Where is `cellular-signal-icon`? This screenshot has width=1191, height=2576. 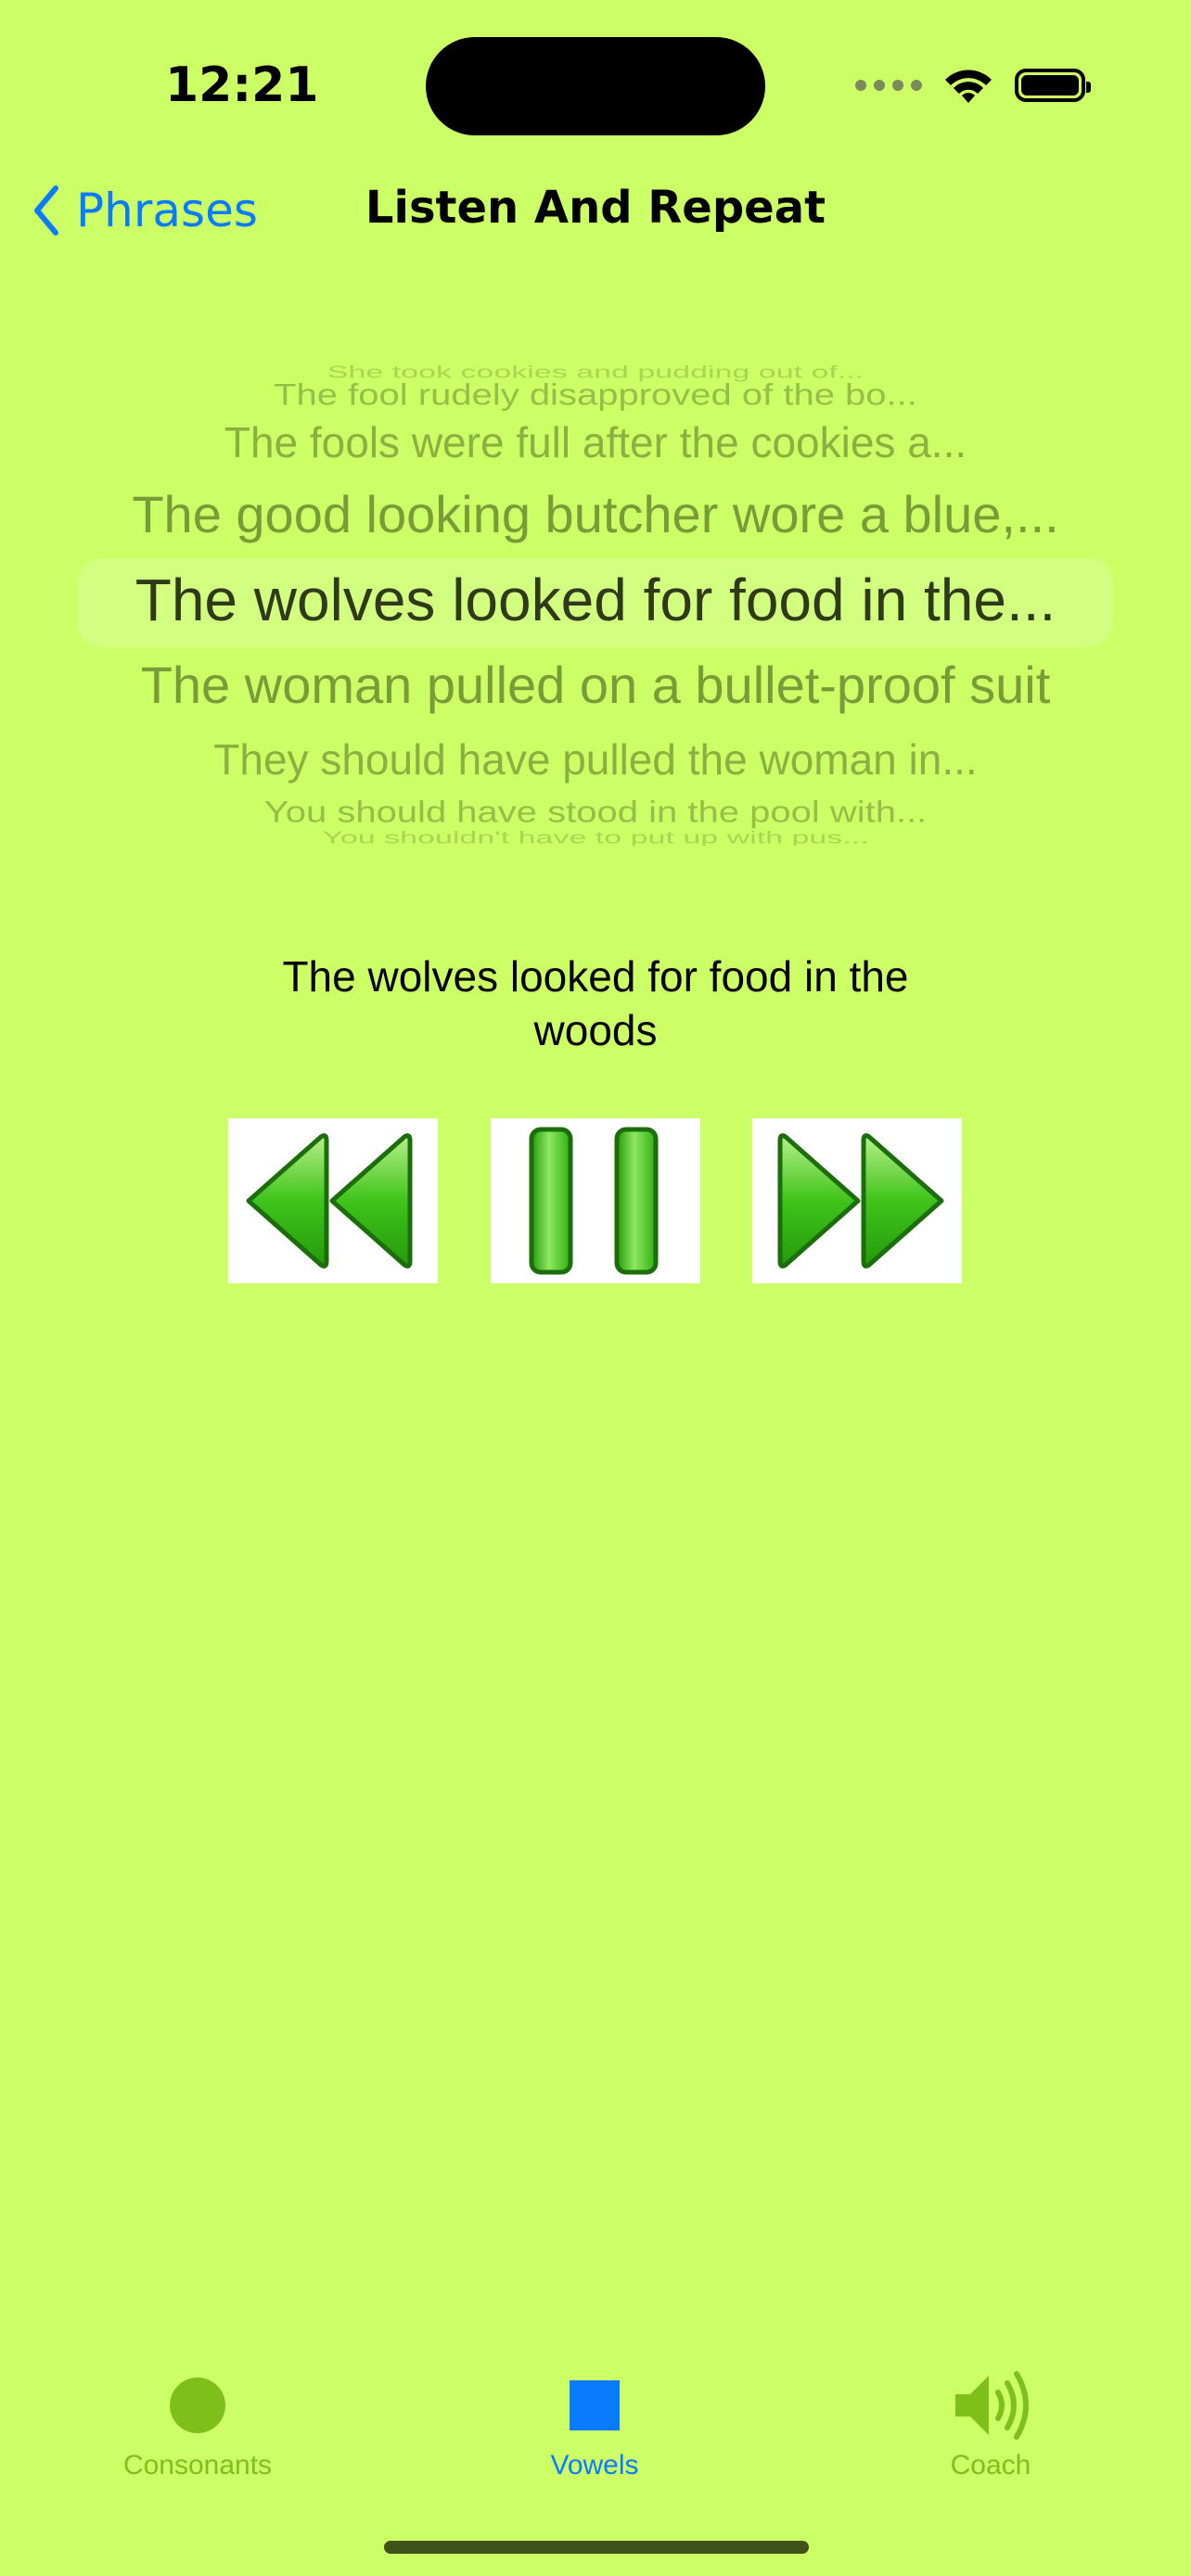
cellular-signal-icon is located at coordinates (888, 85).